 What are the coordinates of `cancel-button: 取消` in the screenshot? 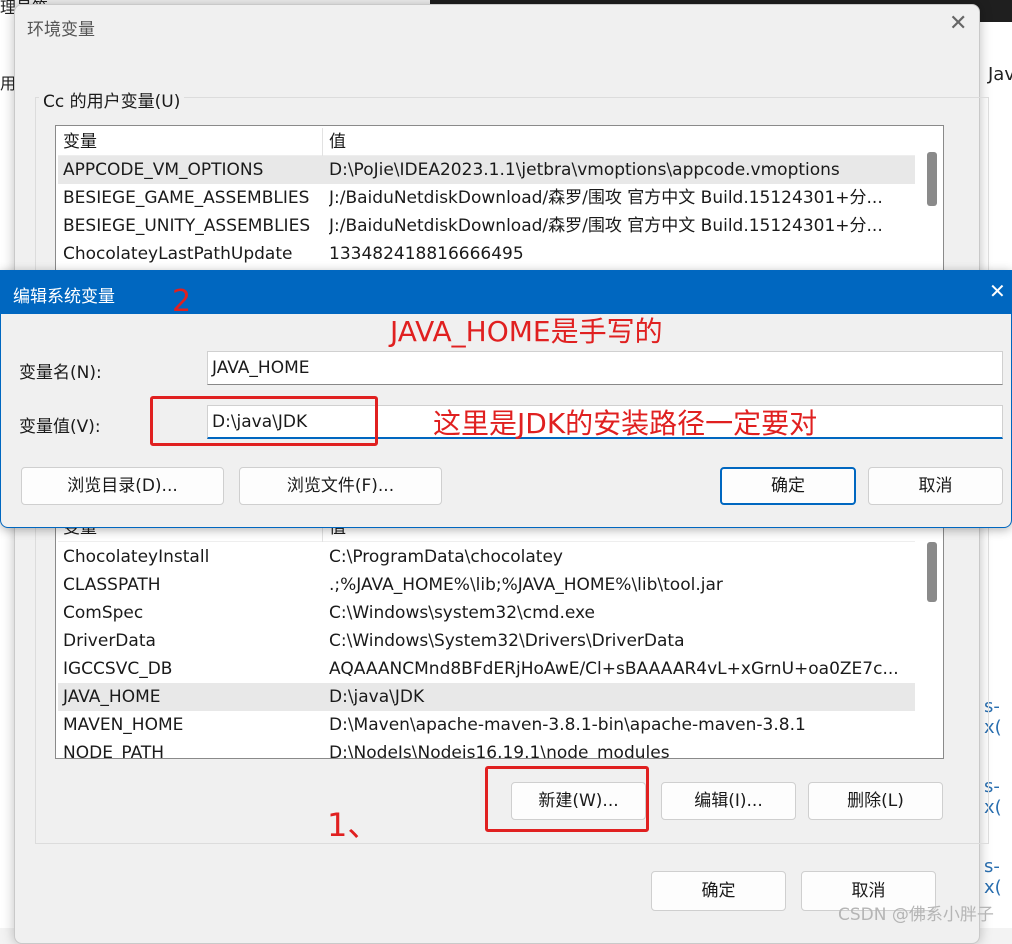 It's located at (935, 486).